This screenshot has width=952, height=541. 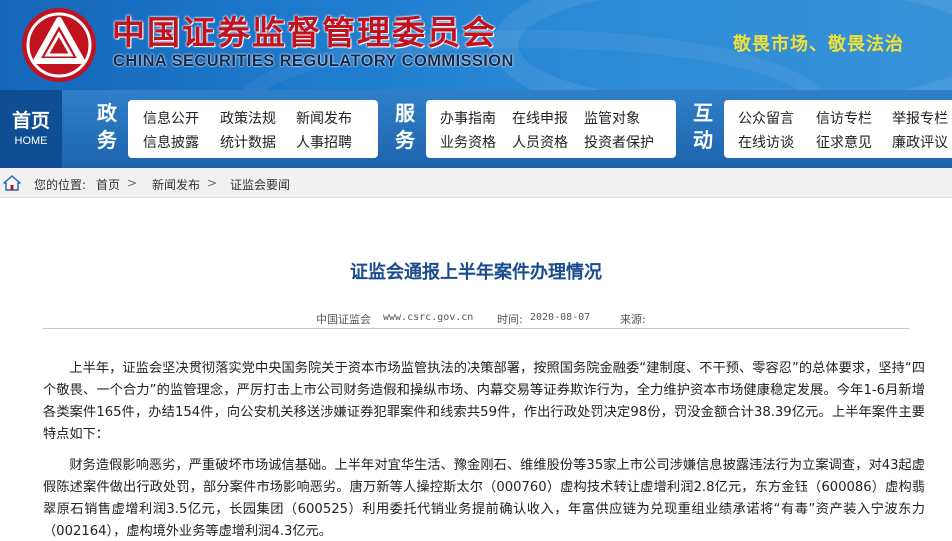 I want to click on breadcrumb-news: 新闻发布, so click(x=176, y=184).